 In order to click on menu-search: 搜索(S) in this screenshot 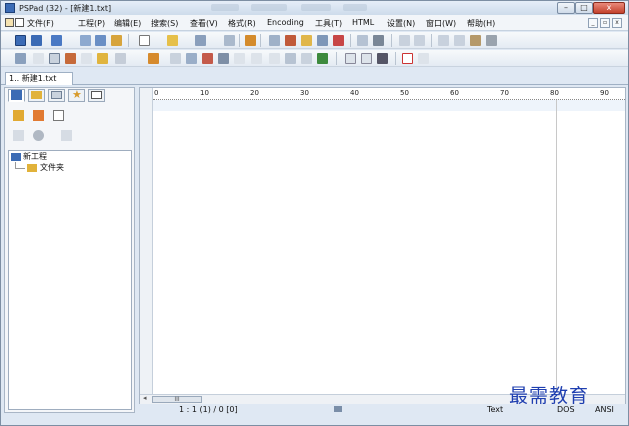, I will do `click(164, 23)`.